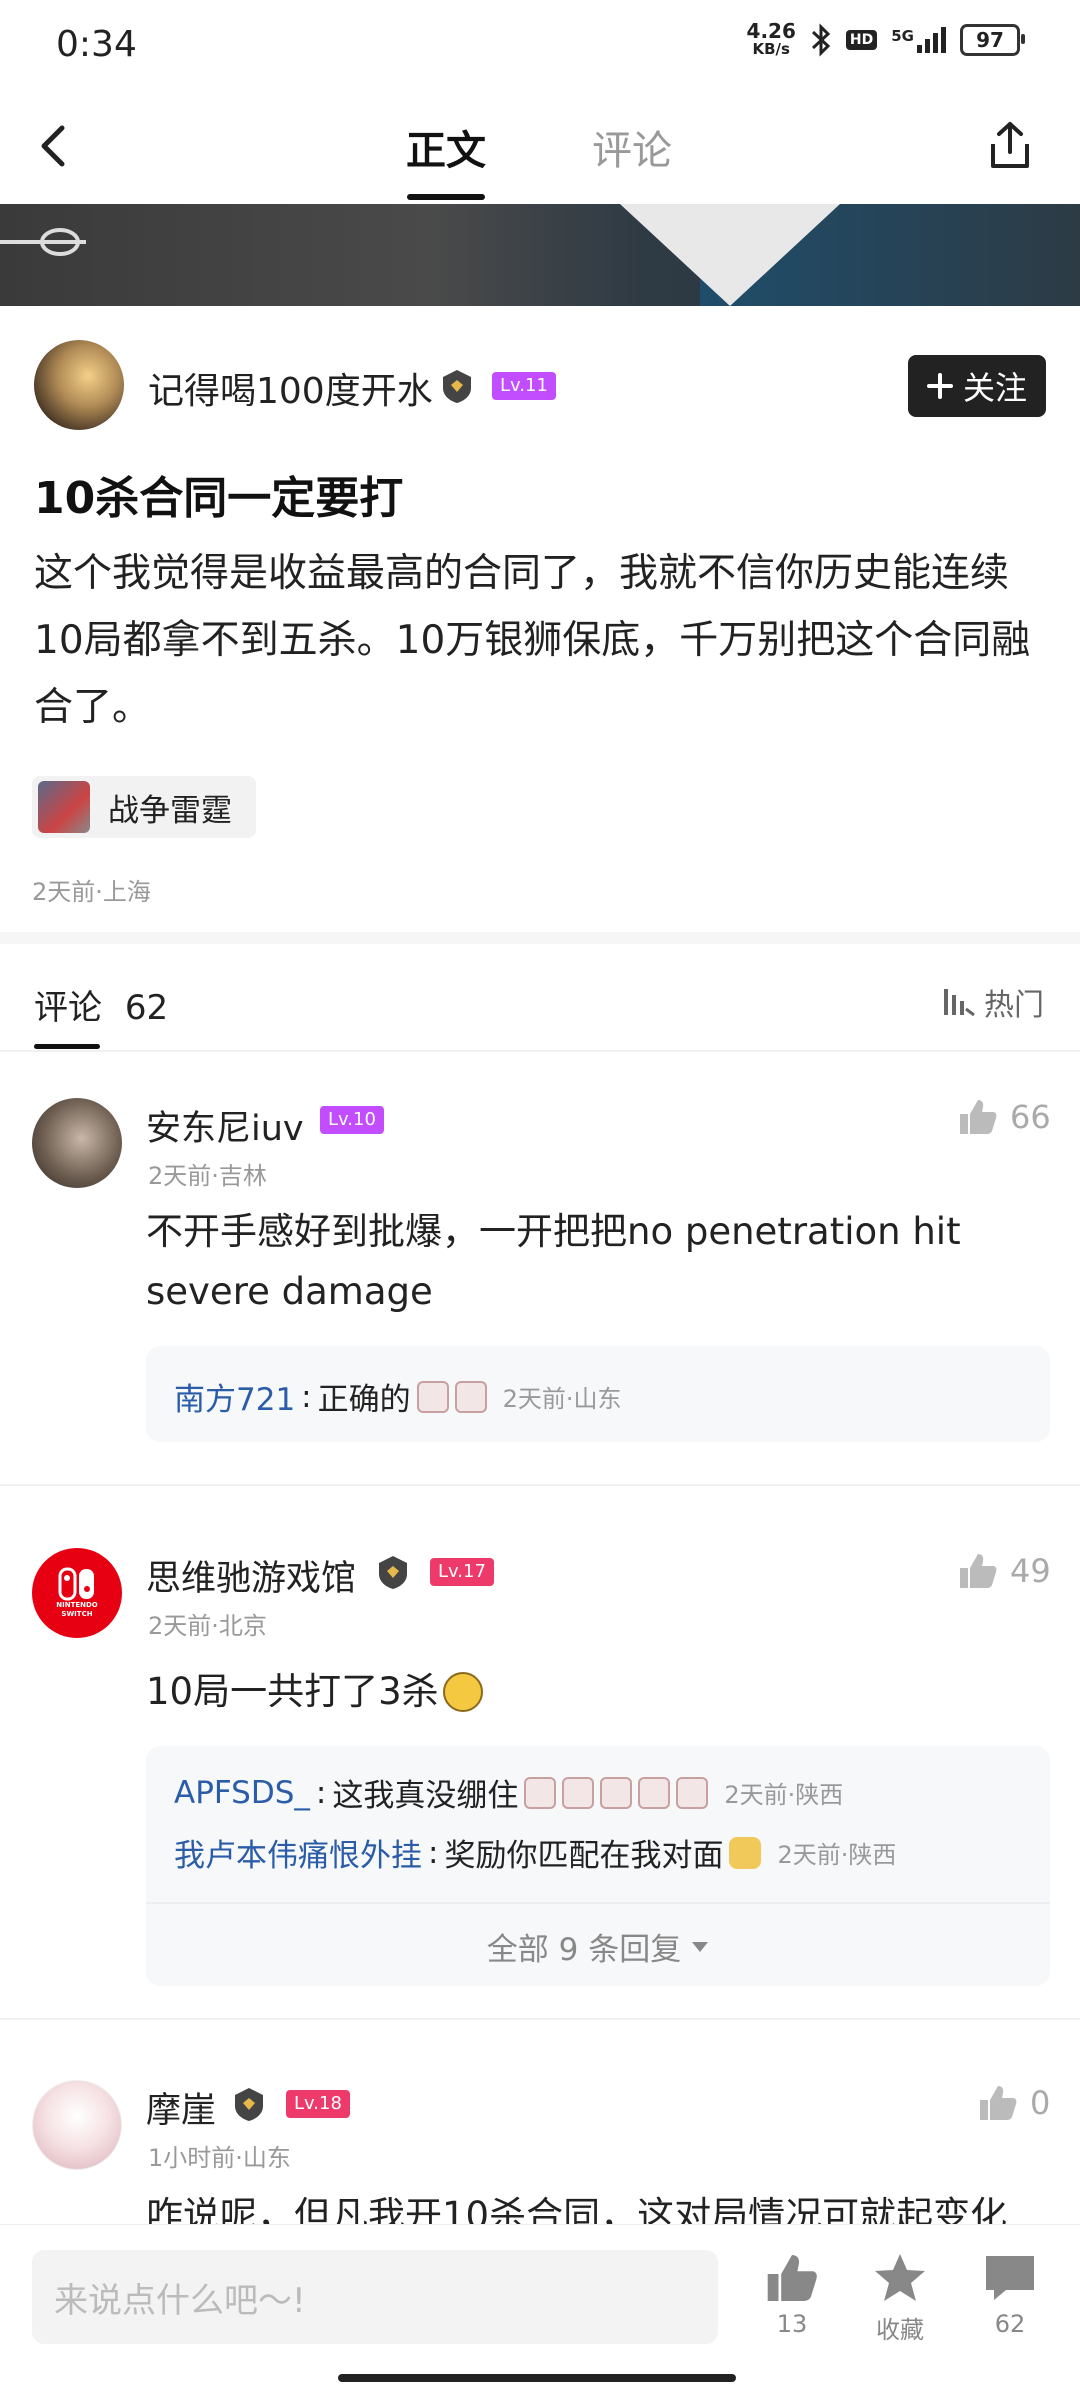 This screenshot has height=2401, width=1080. Describe the element at coordinates (446, 147) in the screenshot. I see `tab-body: 正文` at that location.